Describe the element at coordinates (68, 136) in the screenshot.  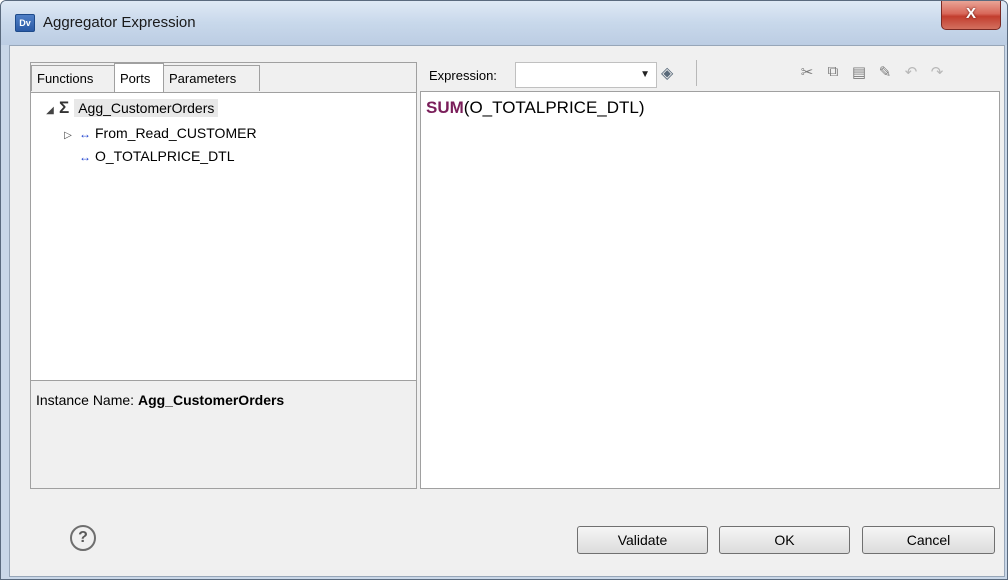
I see `expand-triangle-icon: ▷` at that location.